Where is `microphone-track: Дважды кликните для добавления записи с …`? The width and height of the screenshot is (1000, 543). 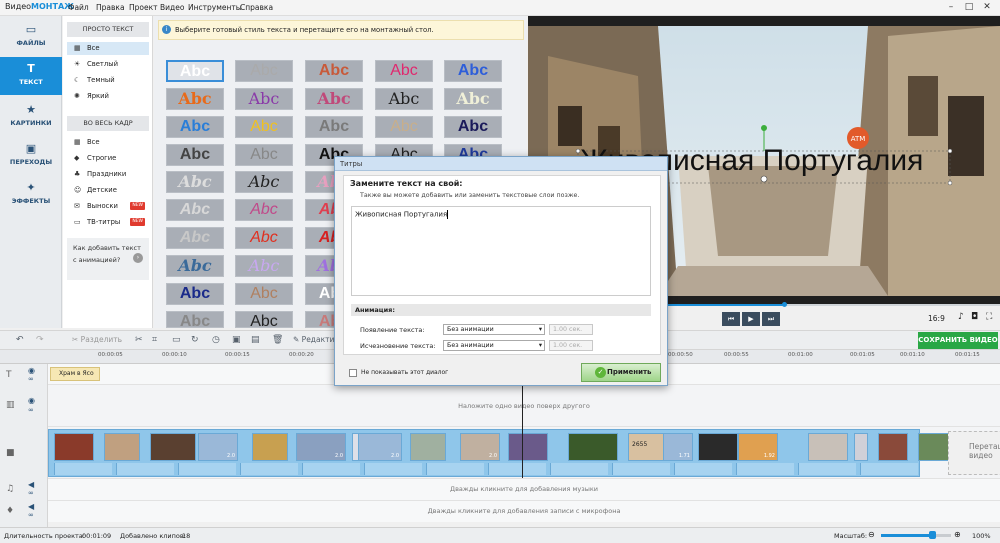 microphone-track: Дважды кликните для добавления записи с … is located at coordinates (524, 511).